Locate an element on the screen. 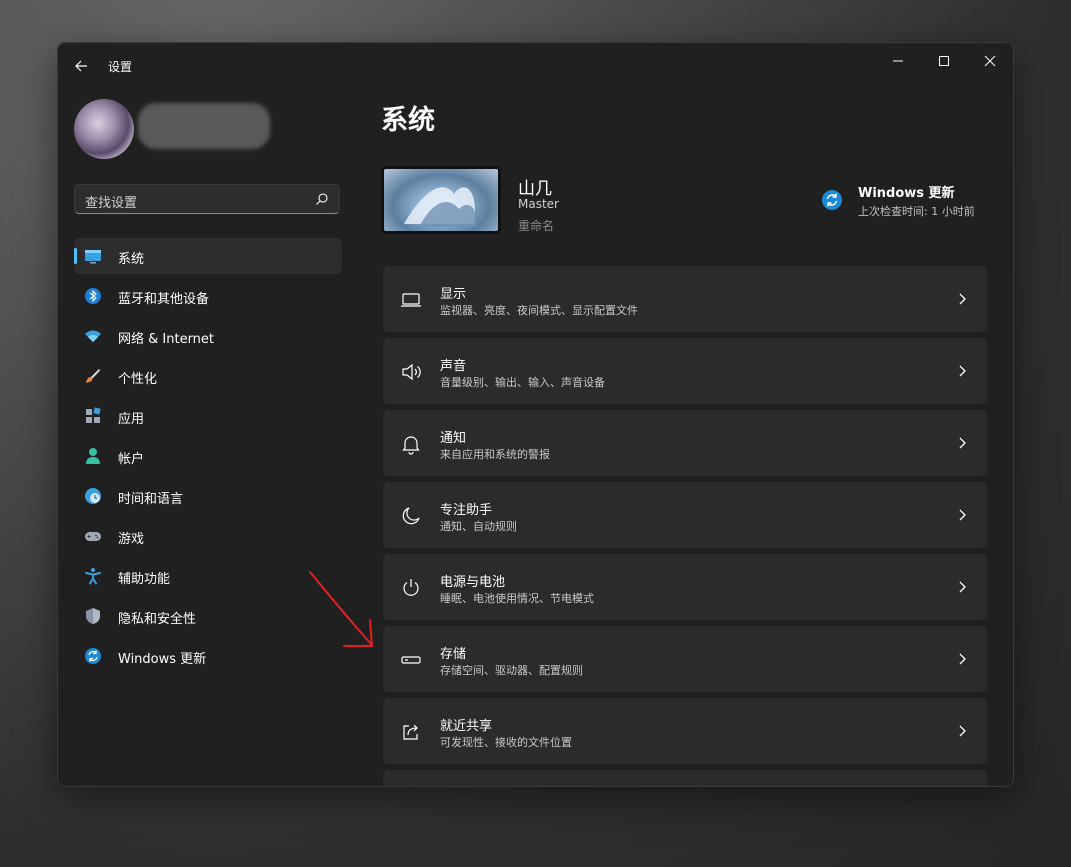  minimize-button is located at coordinates (898, 61).